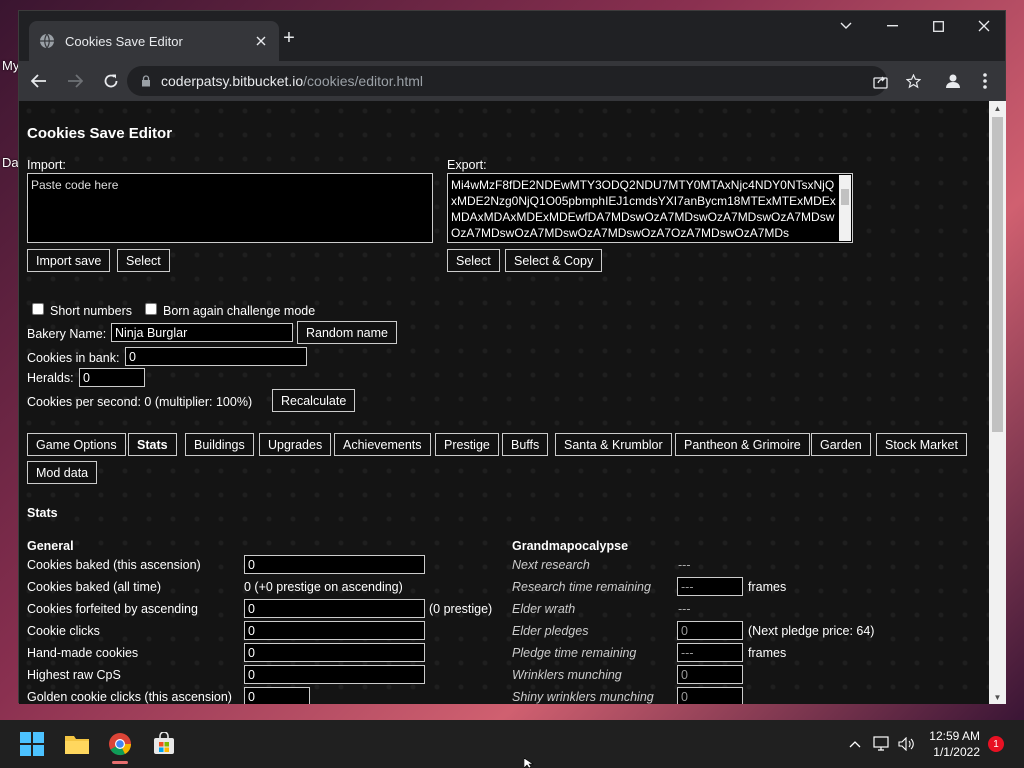  I want to click on maximize-button, so click(938, 26).